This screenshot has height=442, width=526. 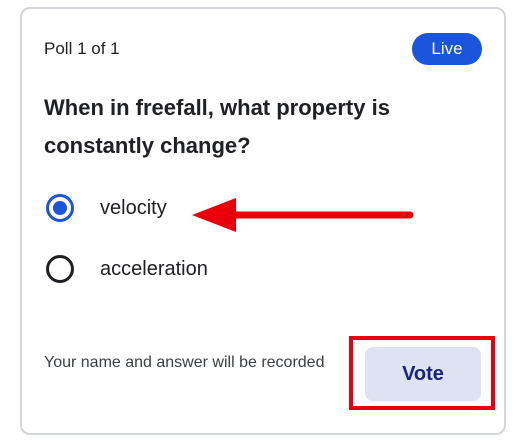 I want to click on option-acceleration: acceleration, so click(x=127, y=269).